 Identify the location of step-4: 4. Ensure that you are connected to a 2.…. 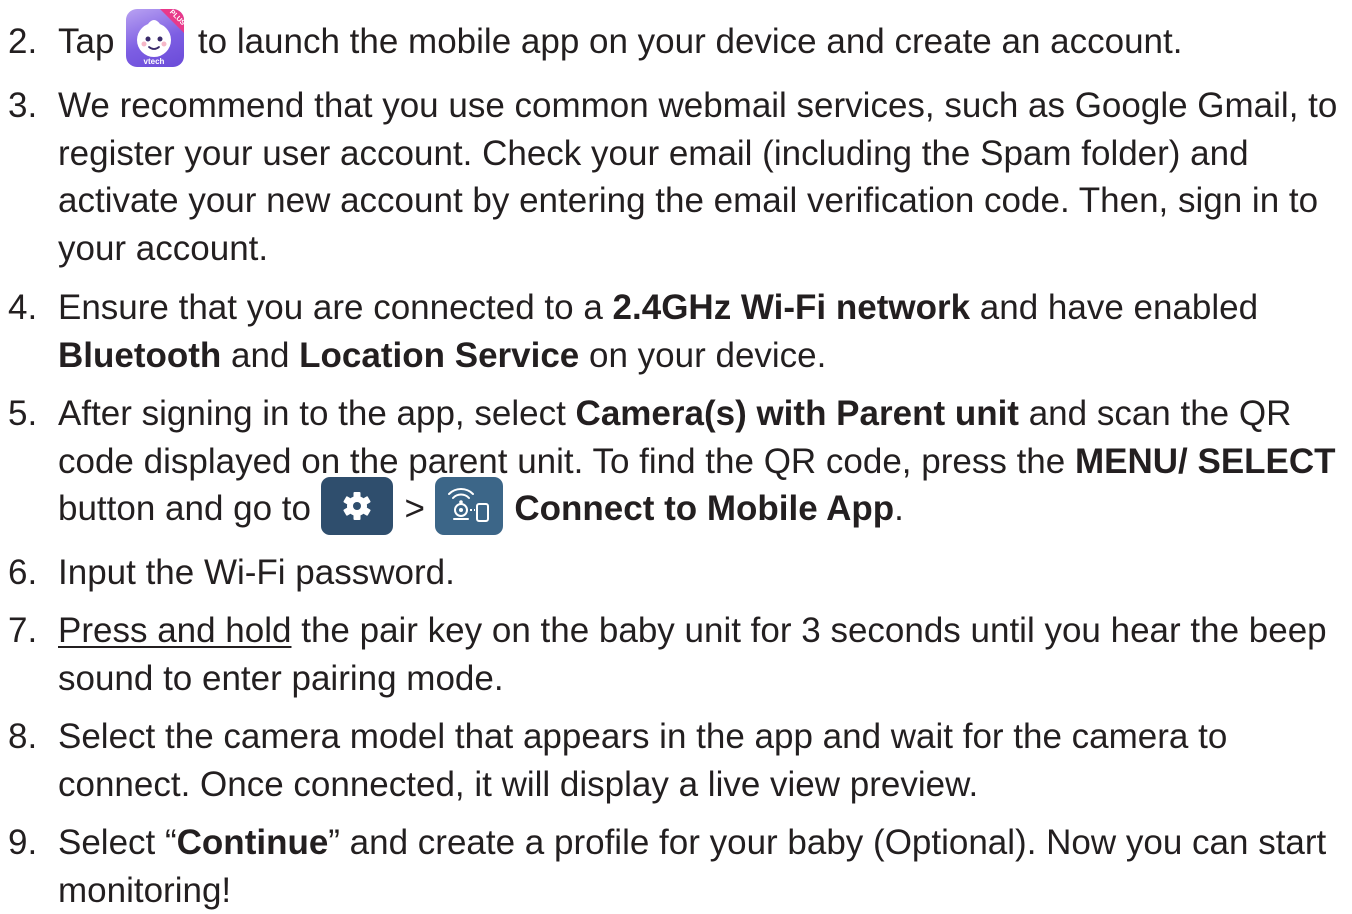
(676, 331).